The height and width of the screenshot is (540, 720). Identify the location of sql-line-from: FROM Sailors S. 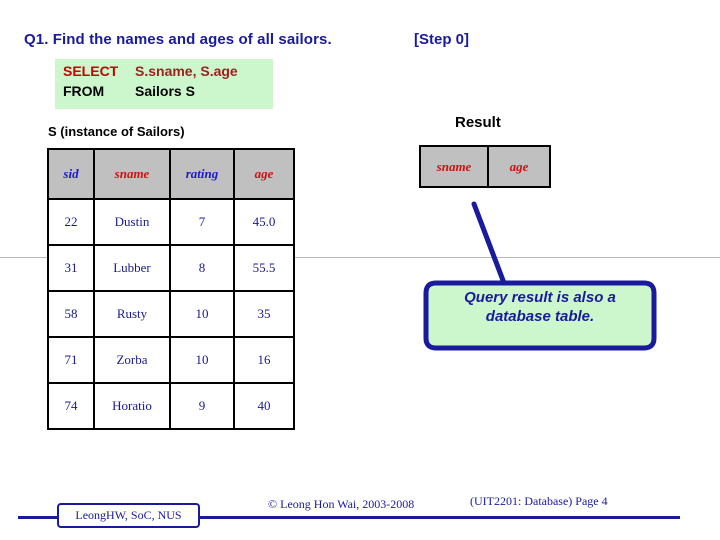
(129, 91).